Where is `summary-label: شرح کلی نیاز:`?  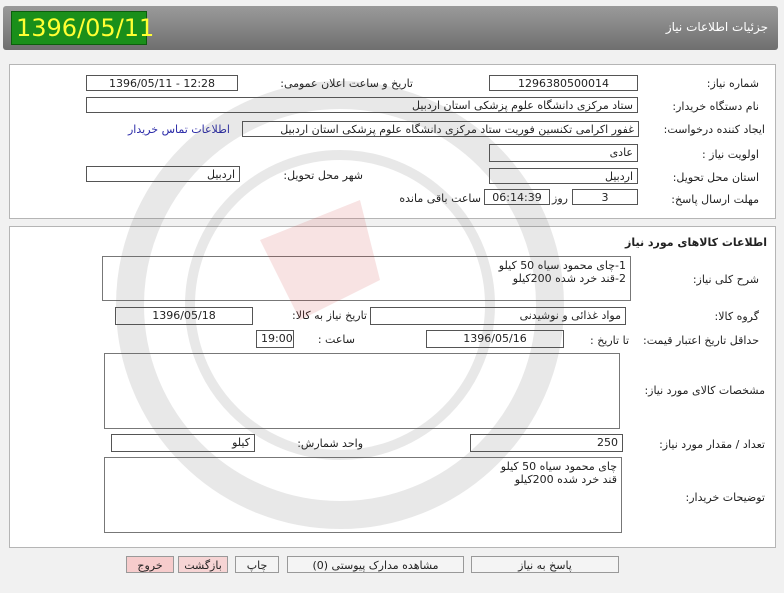 summary-label: شرح کلی نیاز: is located at coordinates (725, 279).